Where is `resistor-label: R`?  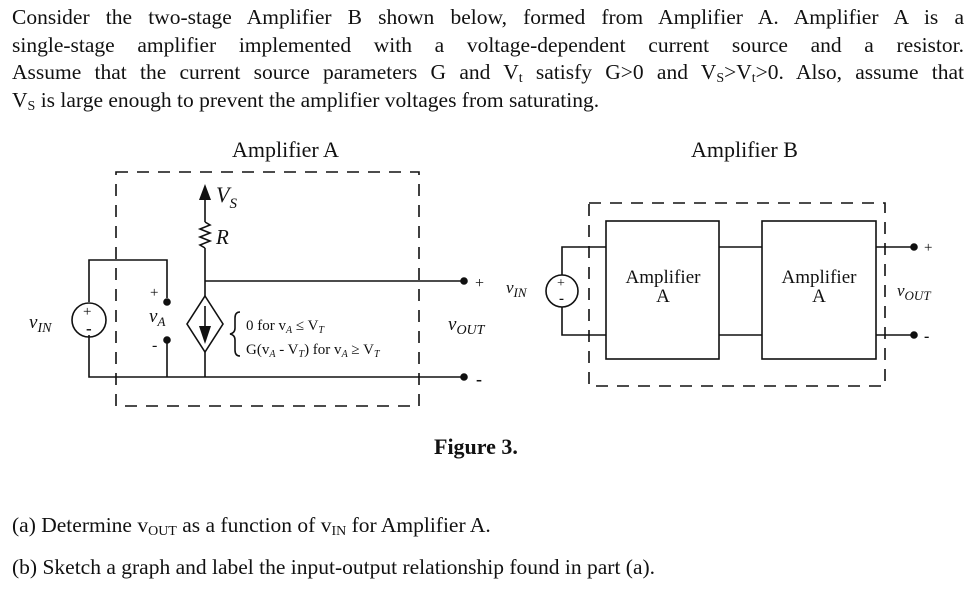 resistor-label: R is located at coordinates (222, 237).